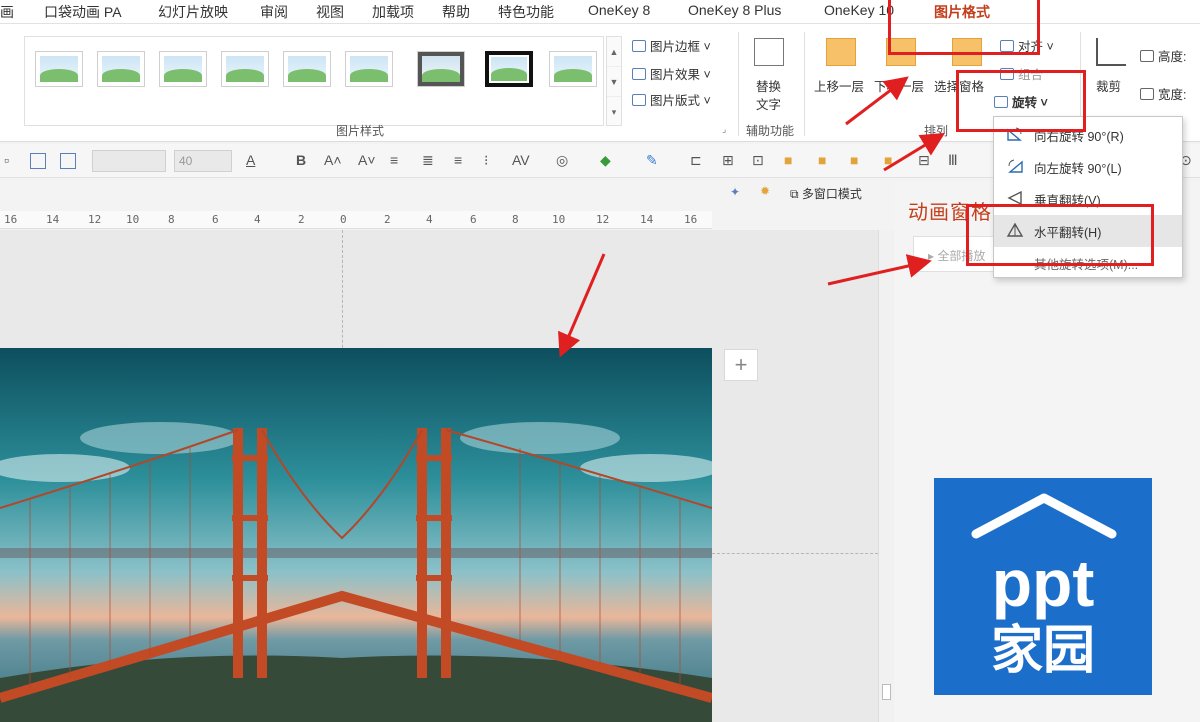  Describe the element at coordinates (788, 160) in the screenshot. I see `arrange-forward-icon: ■` at that location.